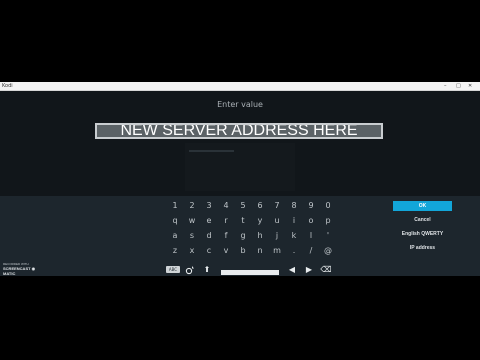 This screenshot has height=360, width=480. Describe the element at coordinates (328, 206) in the screenshot. I see `key-0: 0` at that location.